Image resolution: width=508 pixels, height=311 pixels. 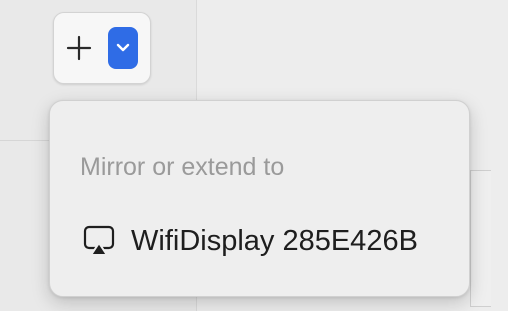 I want to click on menu-item-wifidisplay: WifiDisplay 285E426B, so click(x=261, y=241).